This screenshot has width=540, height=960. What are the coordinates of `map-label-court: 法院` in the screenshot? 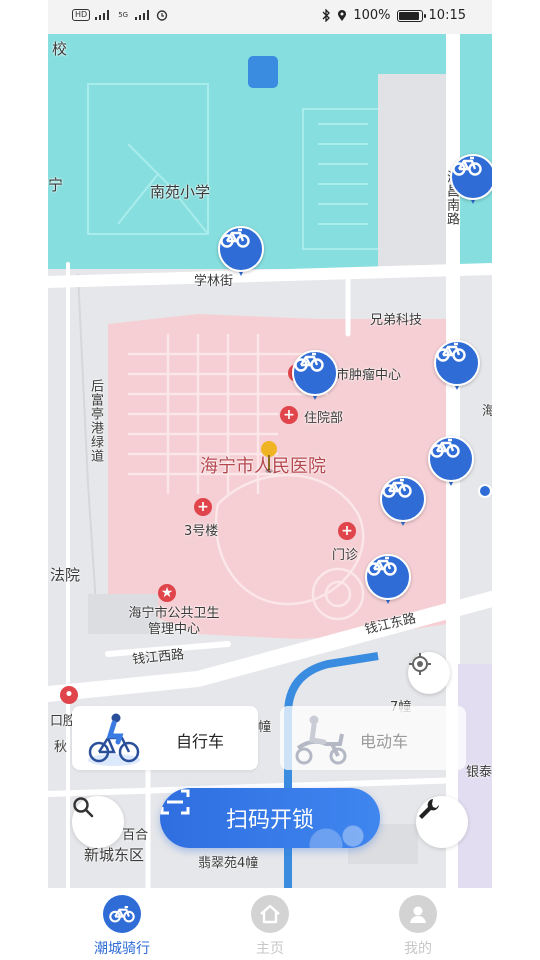 It's located at (65, 575).